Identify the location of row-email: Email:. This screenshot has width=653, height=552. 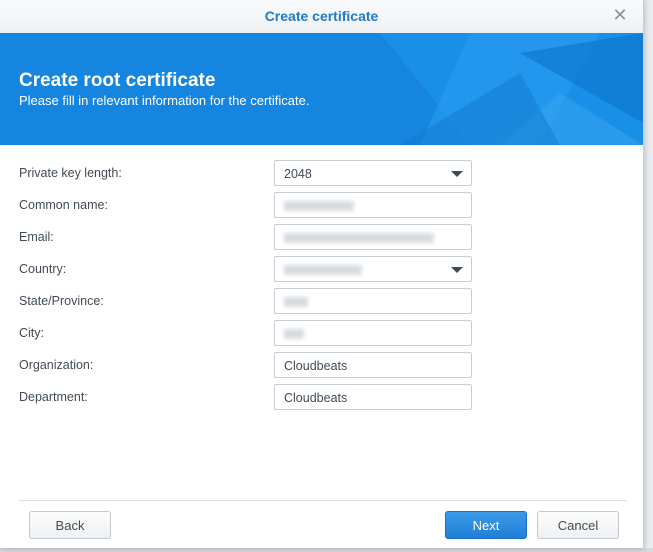
(321, 238).